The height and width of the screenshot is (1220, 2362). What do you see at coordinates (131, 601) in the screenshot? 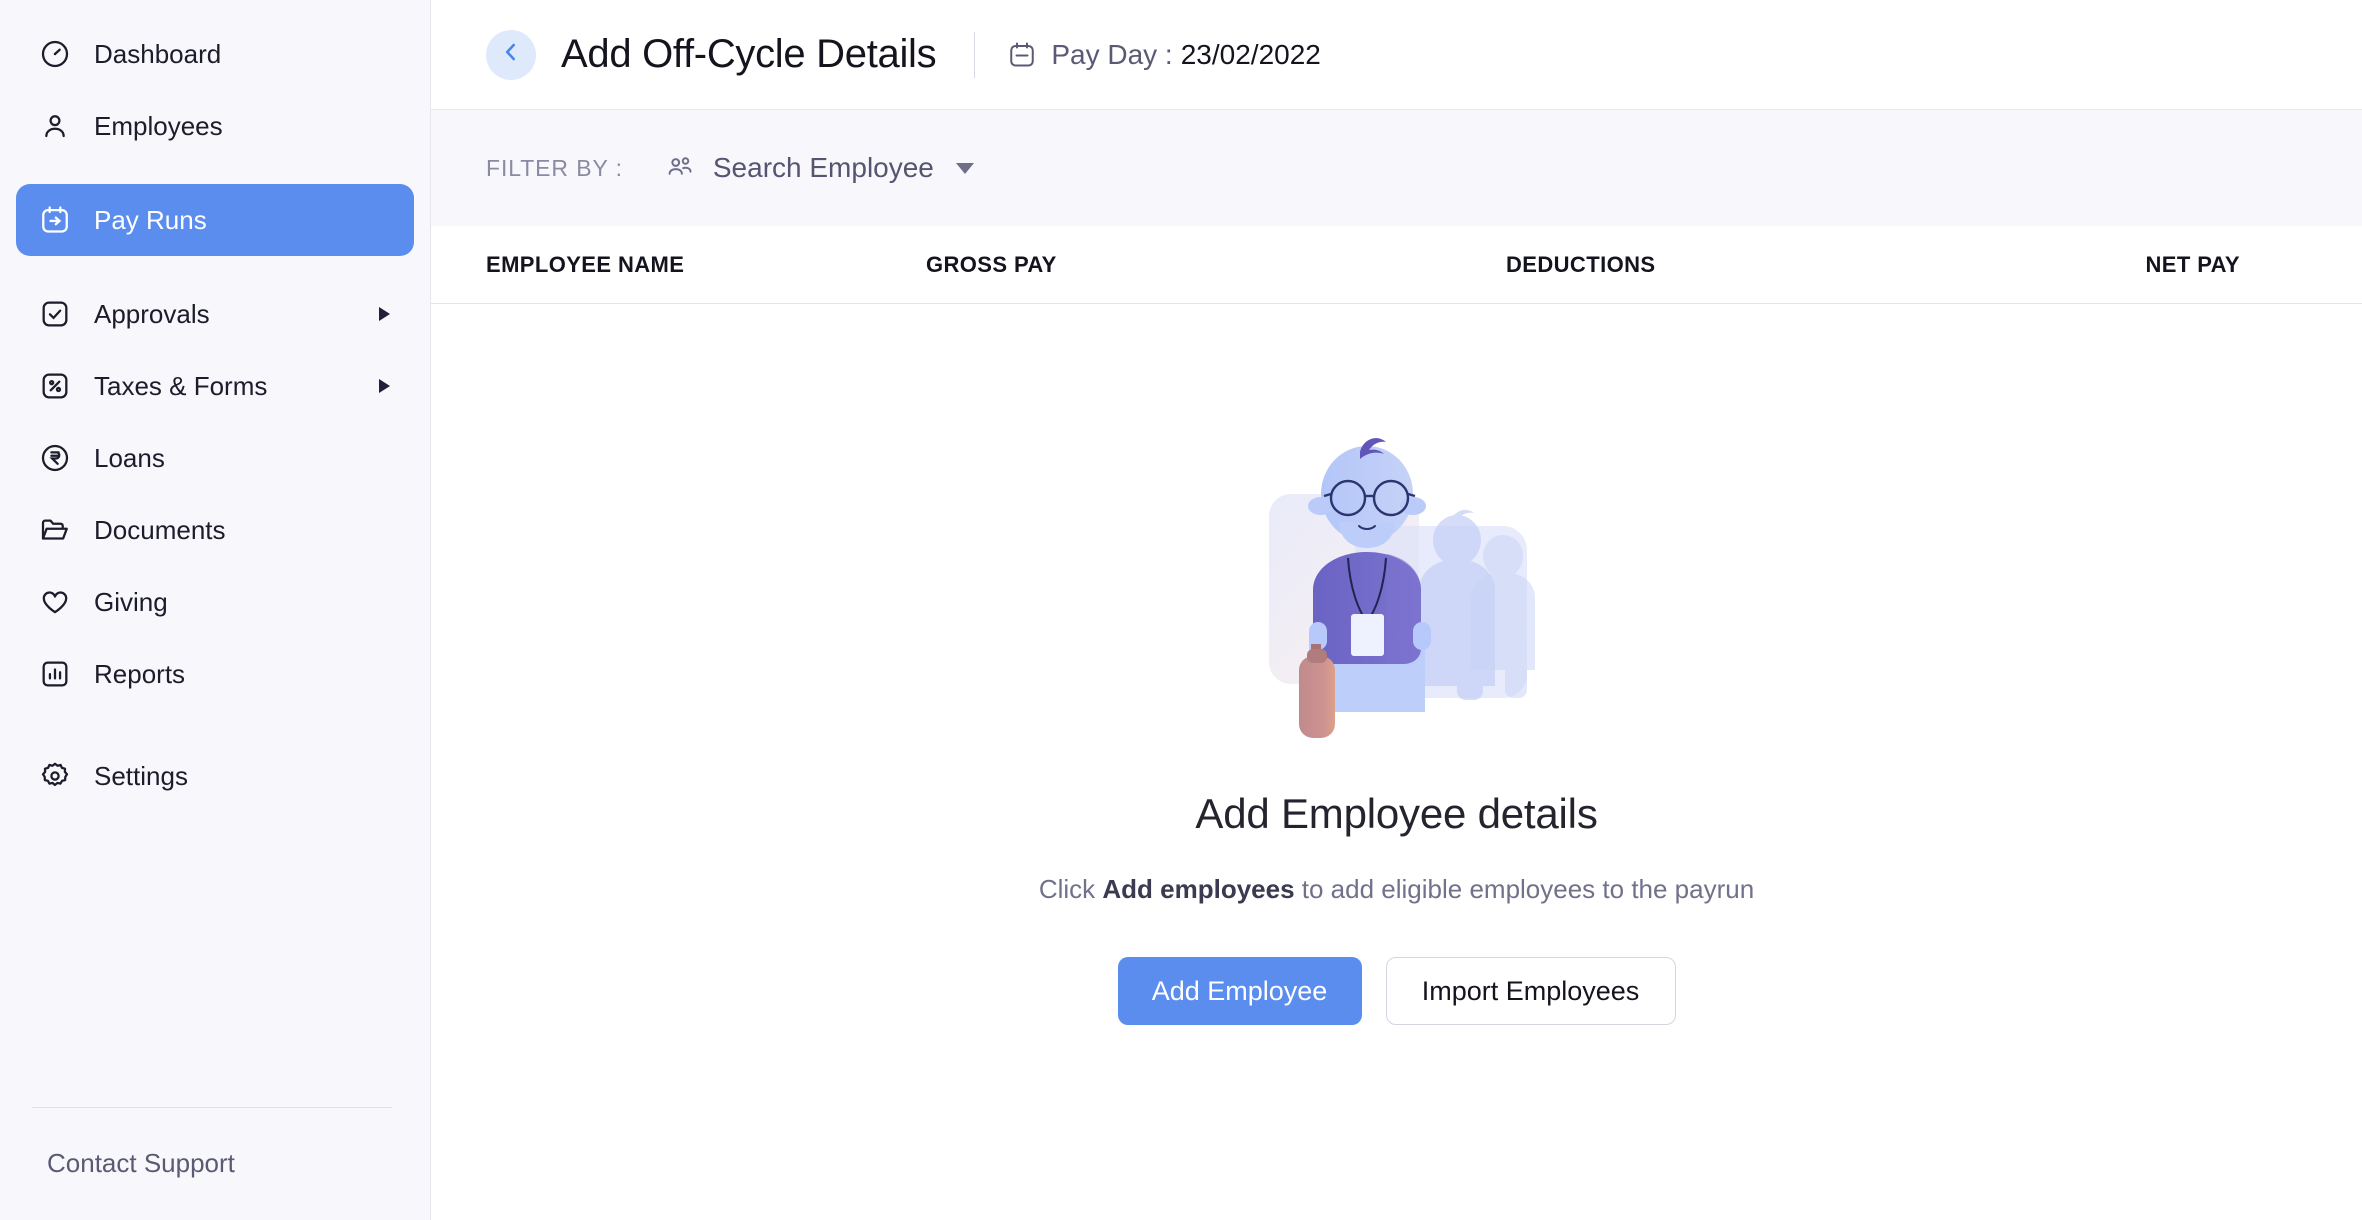
I see `sidebar-item-label: Giving` at bounding box center [131, 601].